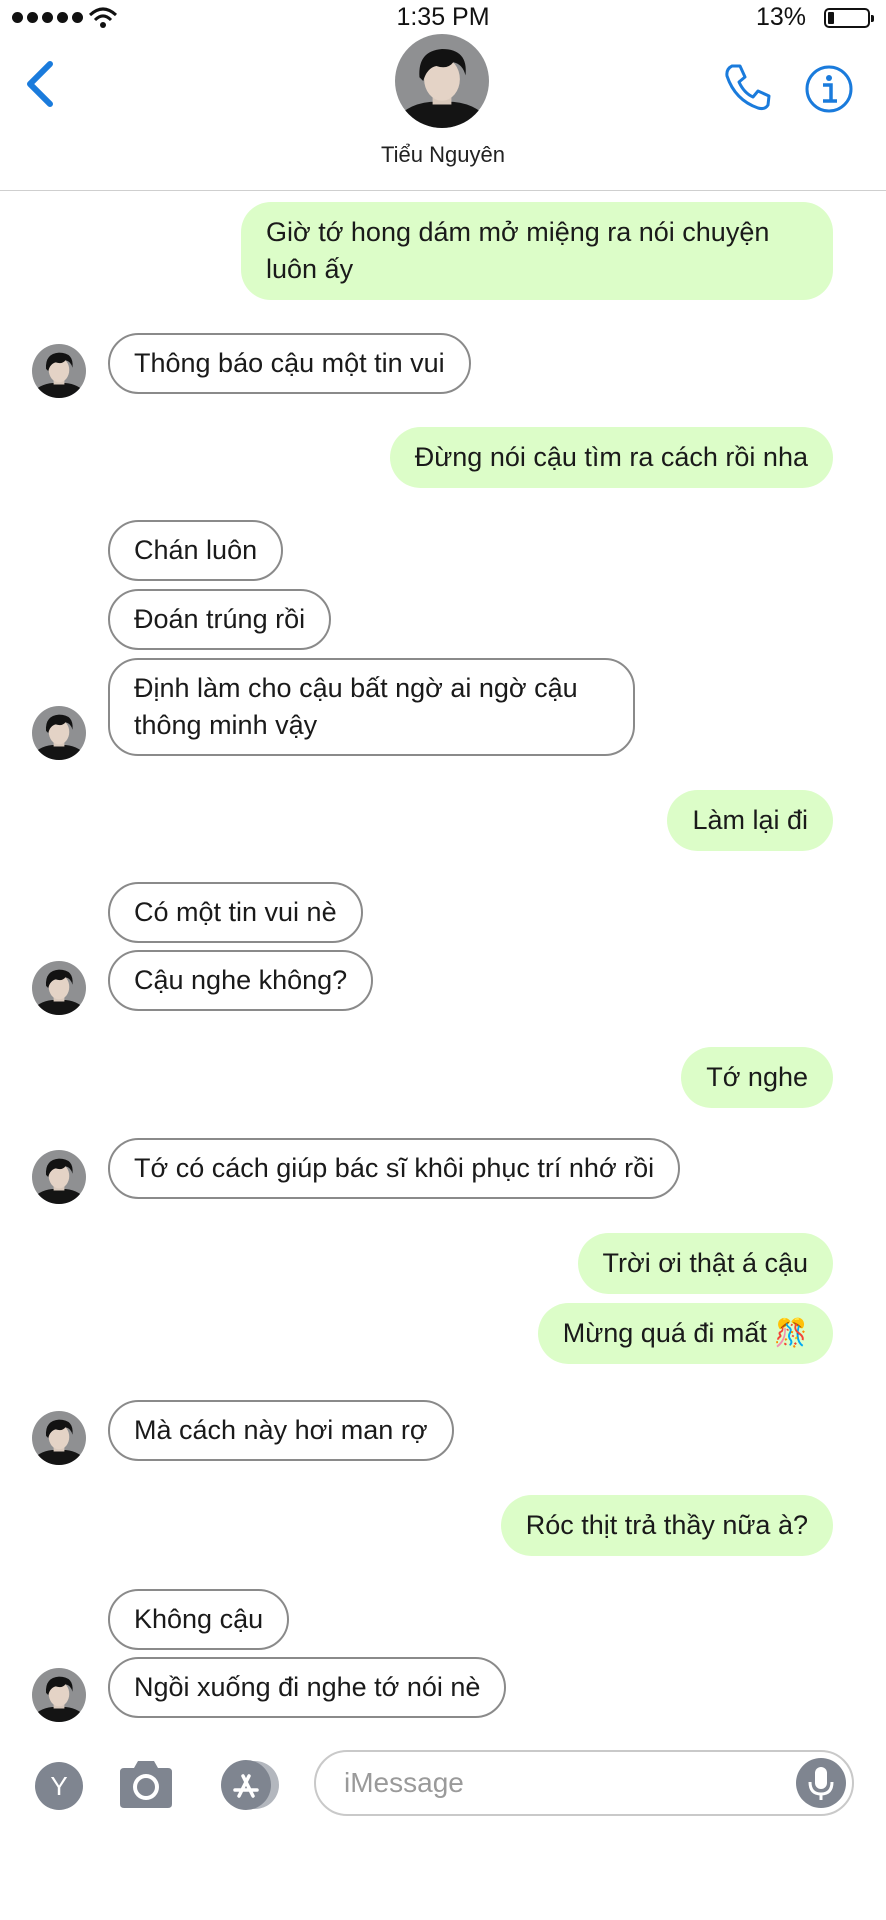 Image resolution: width=886 pixels, height=1920 pixels. I want to click on message-received: Thông báo cậu một tin vui, so click(289, 363).